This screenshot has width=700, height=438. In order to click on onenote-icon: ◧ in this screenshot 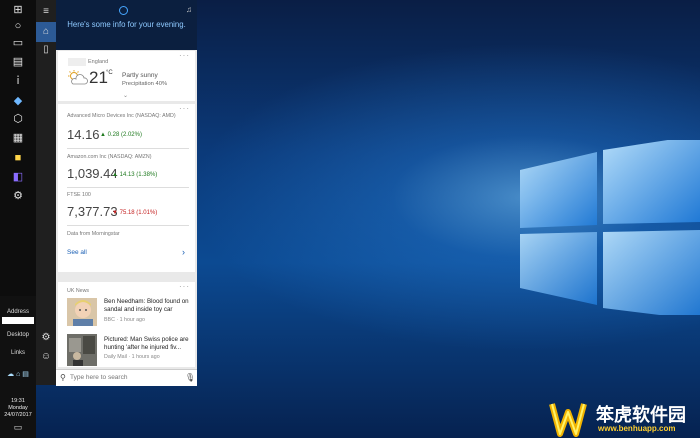, I will do `click(18, 177)`.